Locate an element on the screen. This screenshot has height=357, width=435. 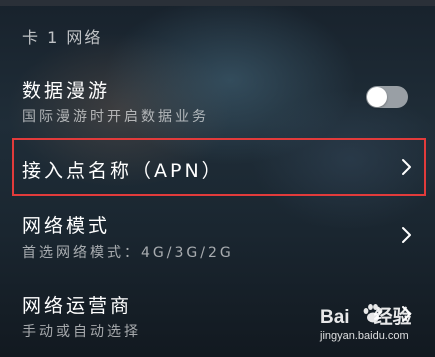
data-roaming-subtitle: 国际漫游时开启数据业务 is located at coordinates (115, 117).